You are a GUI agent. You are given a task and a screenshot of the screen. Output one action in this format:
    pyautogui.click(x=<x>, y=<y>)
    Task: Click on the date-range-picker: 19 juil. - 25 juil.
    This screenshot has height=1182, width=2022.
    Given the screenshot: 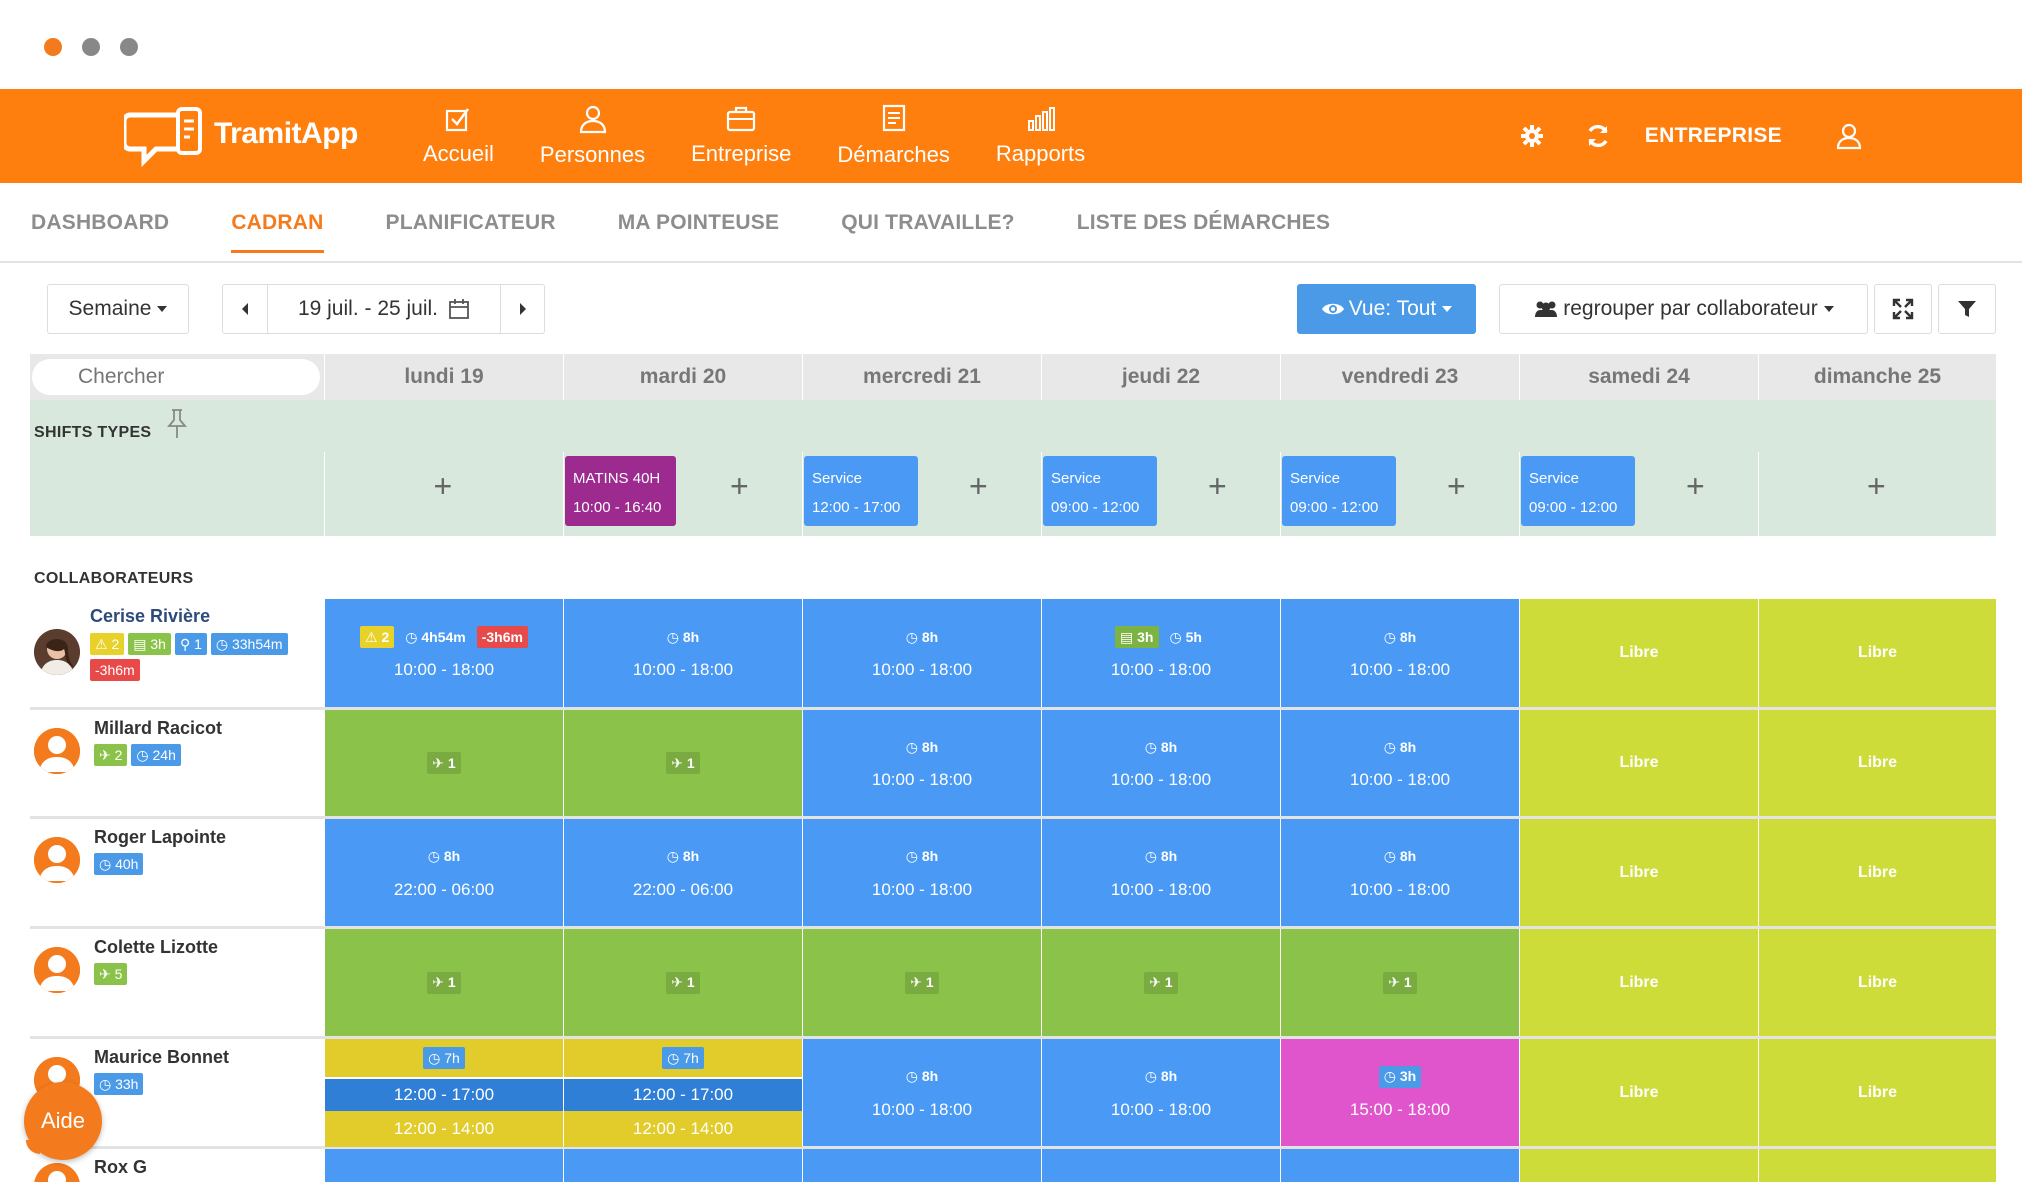 What is the action you would take?
    pyautogui.click(x=384, y=309)
    